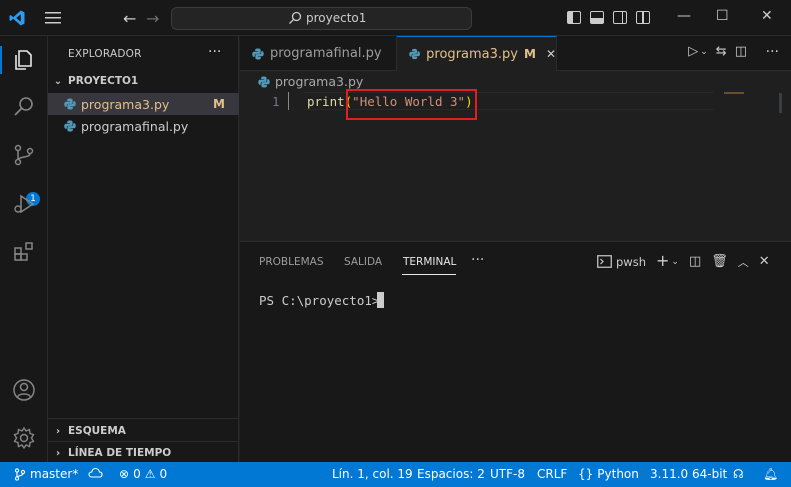 The width and height of the screenshot is (791, 487). What do you see at coordinates (574, 17) in the screenshot?
I see `toggle-primary-sidebar-icon` at bounding box center [574, 17].